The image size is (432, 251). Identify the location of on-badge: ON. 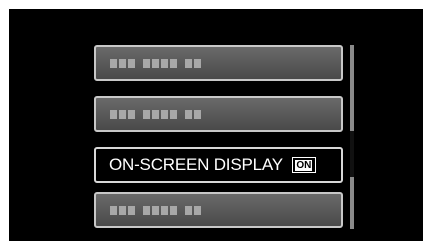
(303, 165).